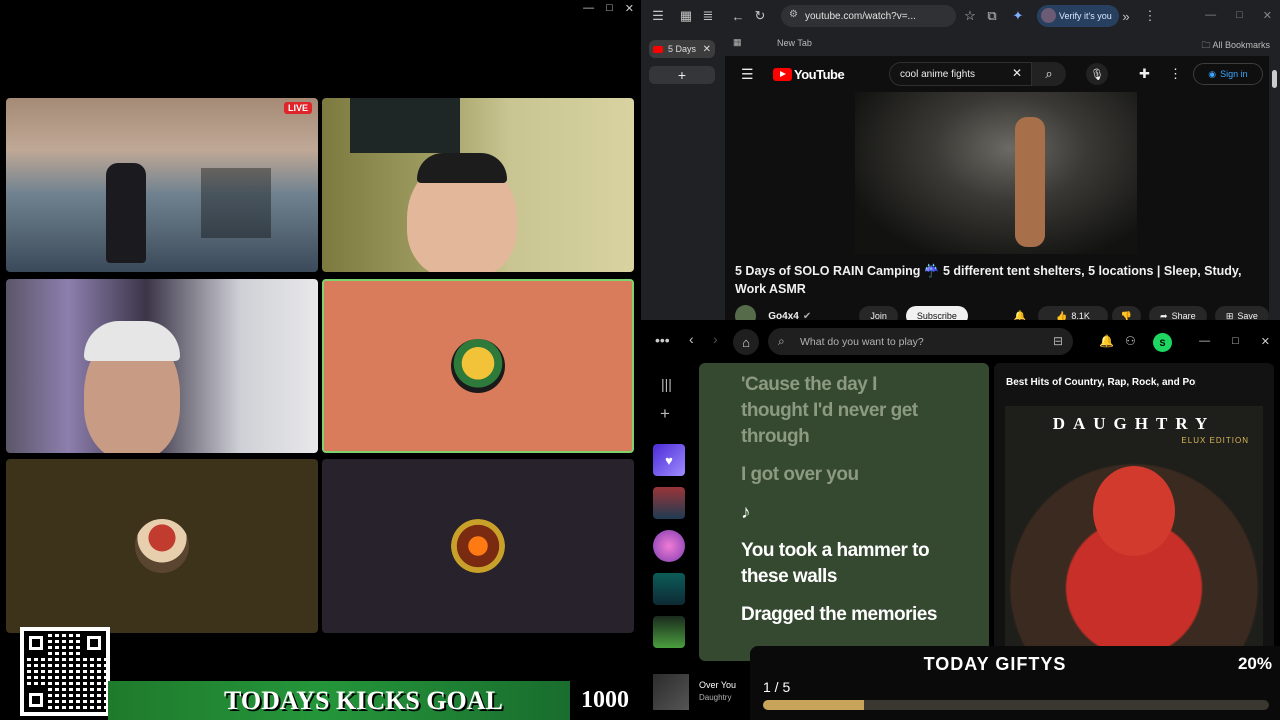  I want to click on lava-avatar, so click(478, 546).